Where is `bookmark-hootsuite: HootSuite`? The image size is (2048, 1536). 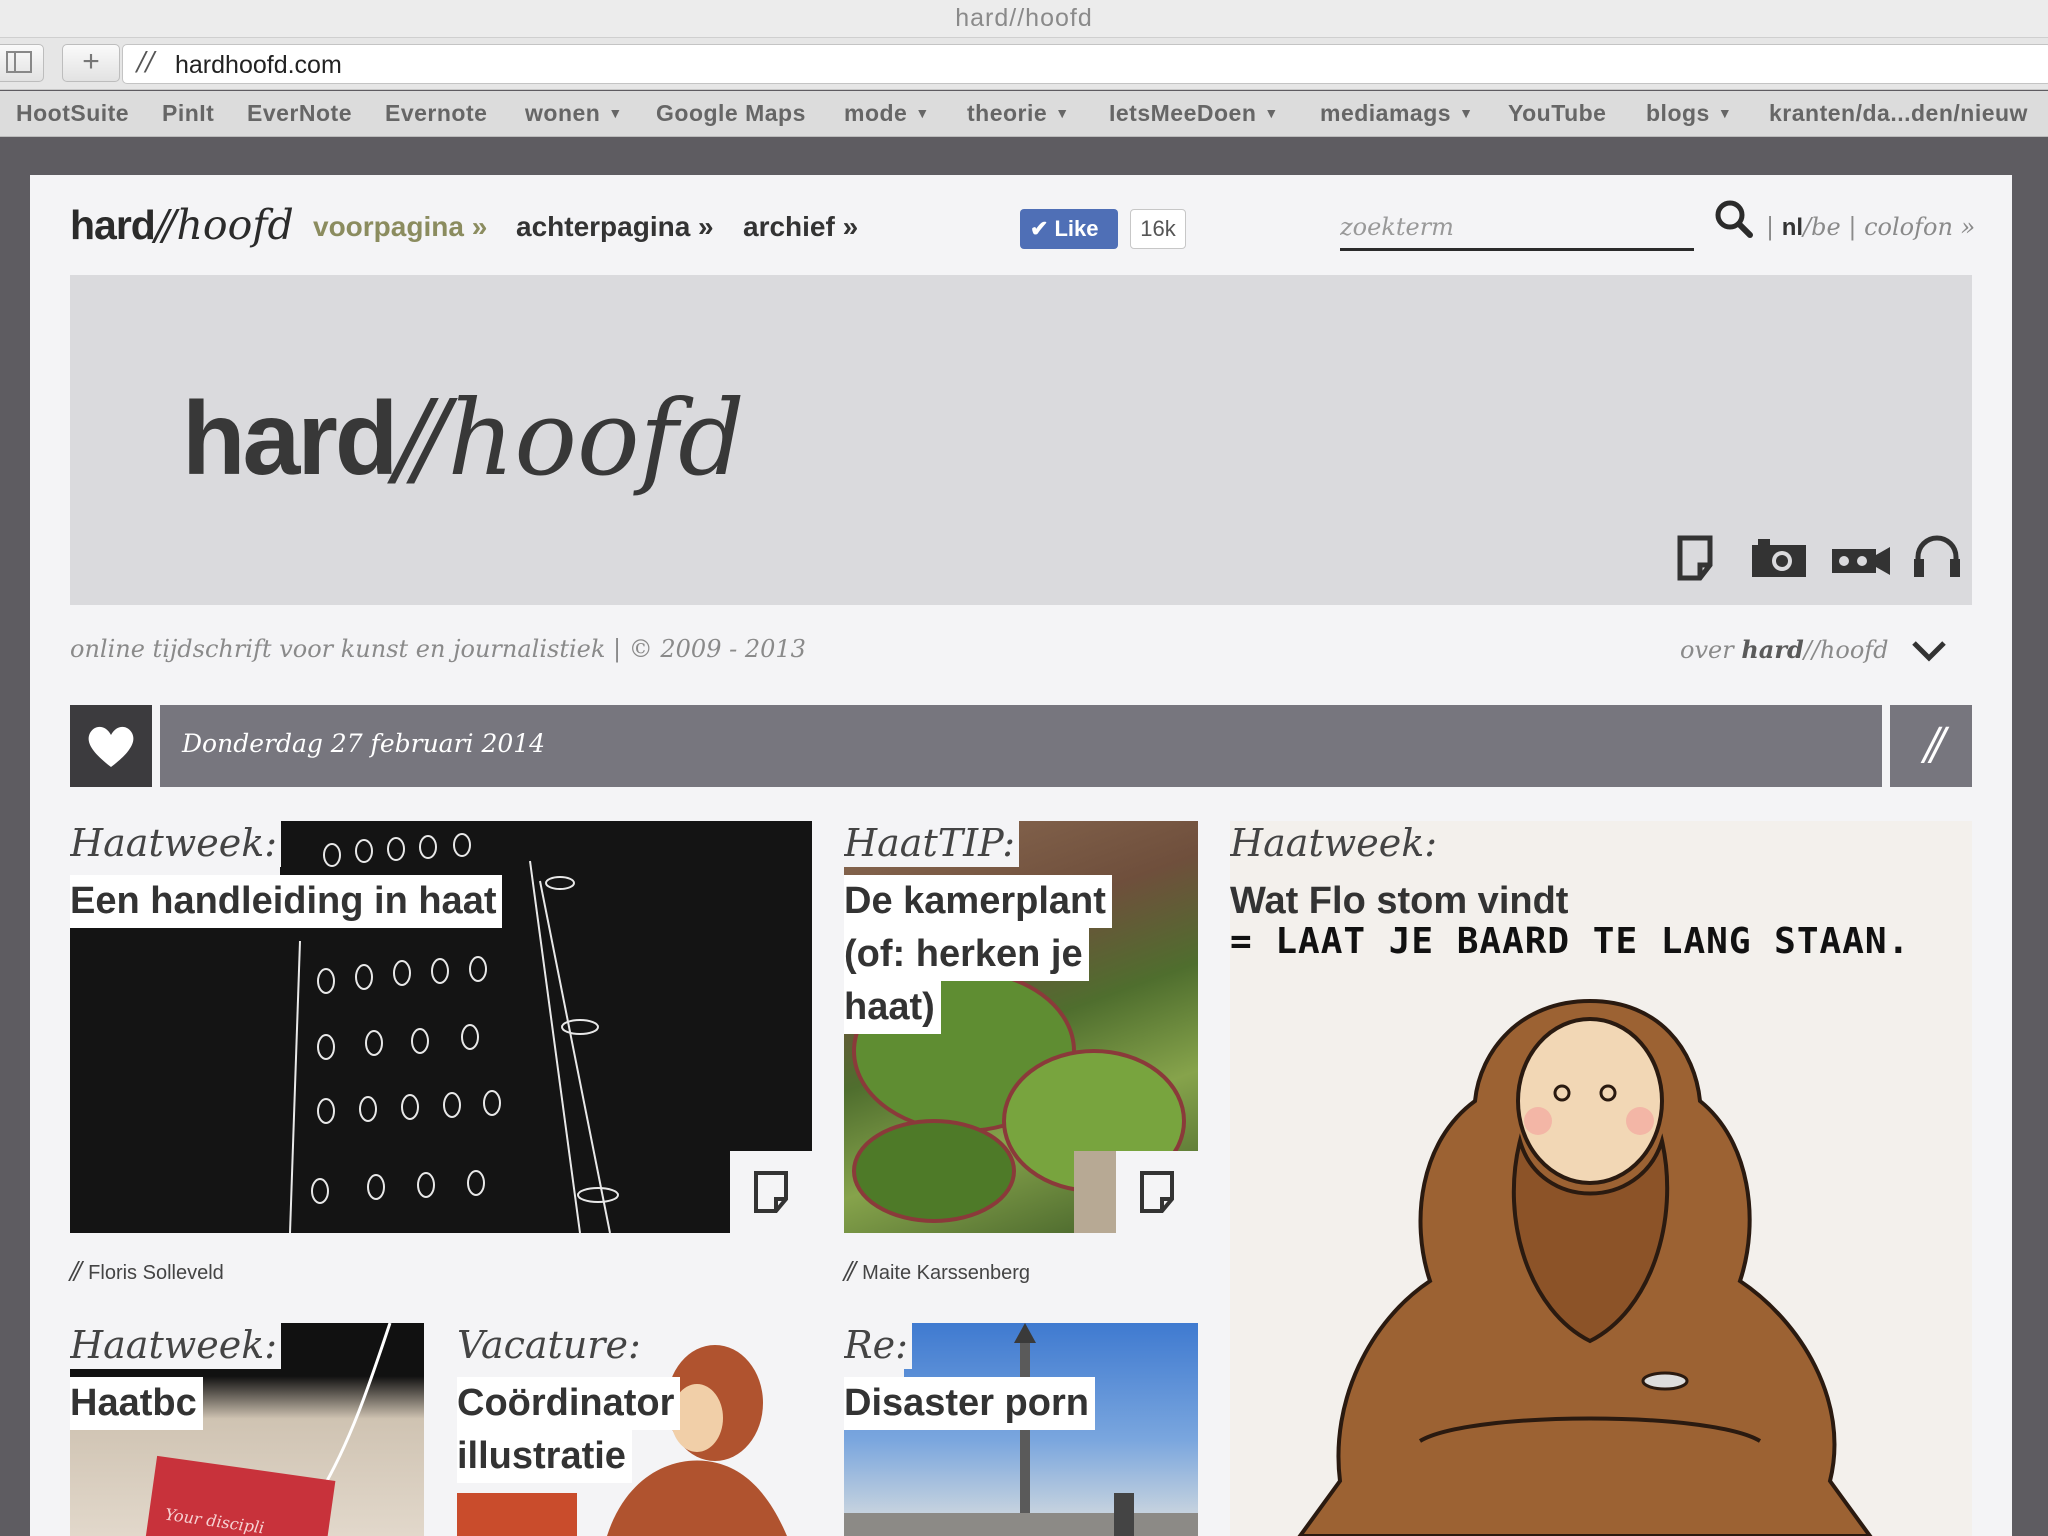 bookmark-hootsuite: HootSuite is located at coordinates (72, 113).